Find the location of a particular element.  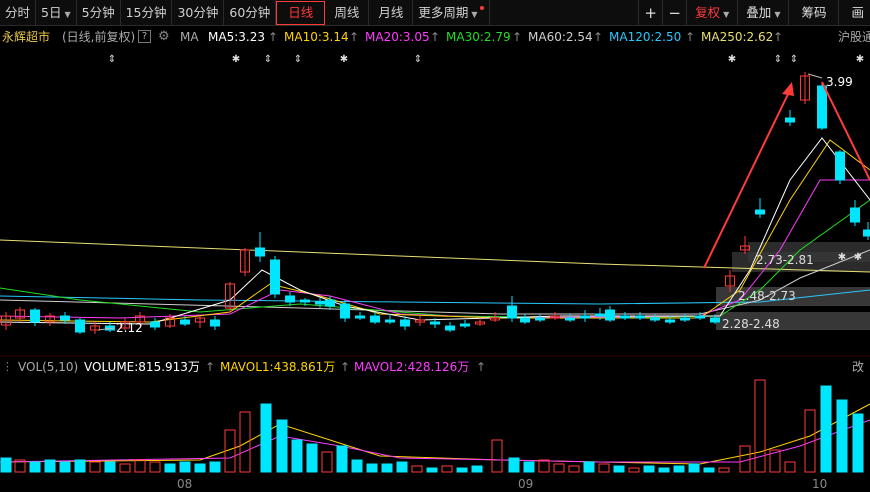

trend-arrow-up is located at coordinates (747, 179).